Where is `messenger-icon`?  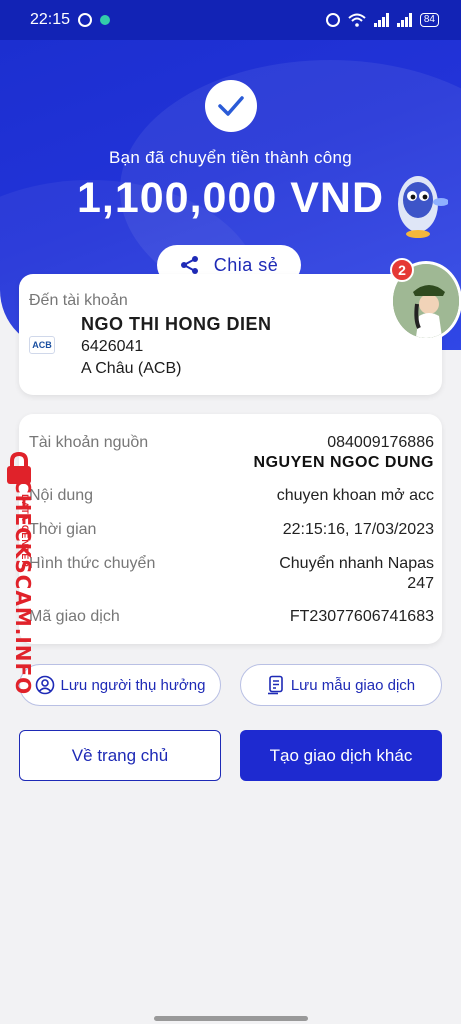 messenger-icon is located at coordinates (85, 20).